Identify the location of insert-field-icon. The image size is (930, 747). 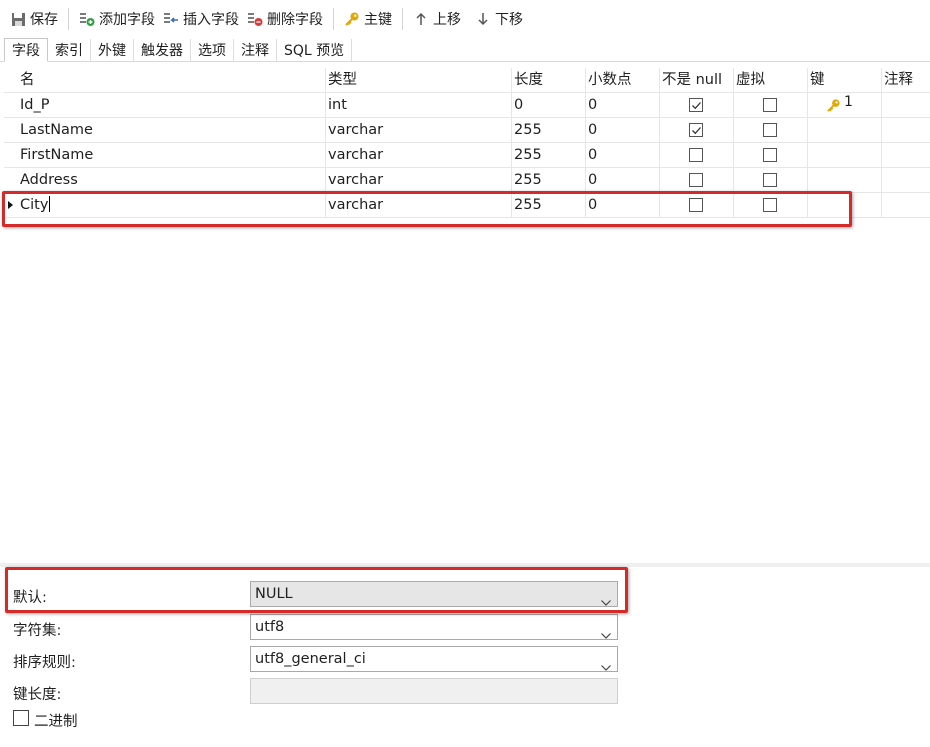
(171, 19).